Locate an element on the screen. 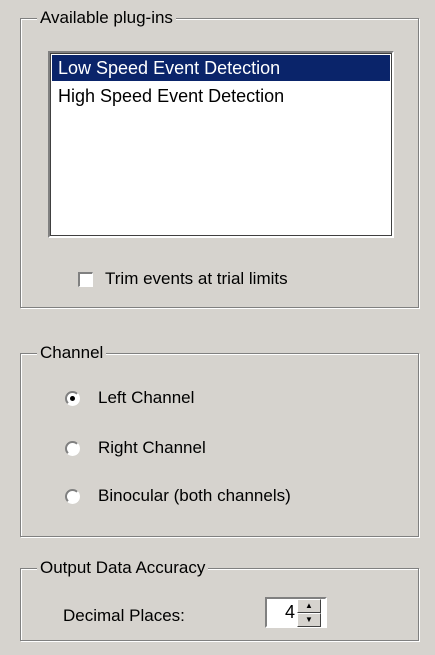  trim-events-checkbox is located at coordinates (85, 279).